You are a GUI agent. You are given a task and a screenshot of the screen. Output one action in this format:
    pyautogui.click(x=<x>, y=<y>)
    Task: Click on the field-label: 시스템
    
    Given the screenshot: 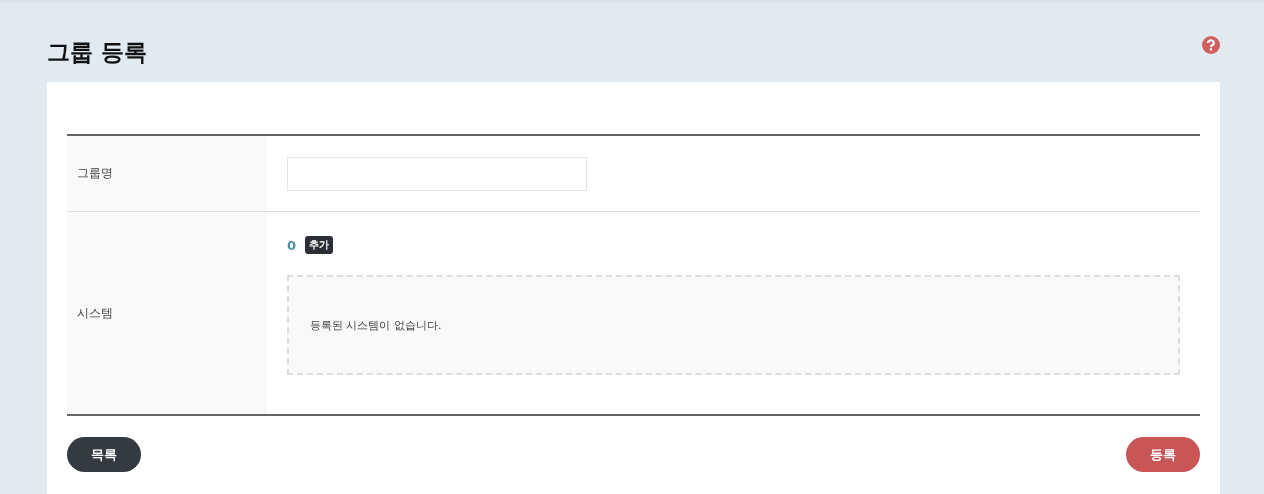 What is the action you would take?
    pyautogui.click(x=95, y=313)
    